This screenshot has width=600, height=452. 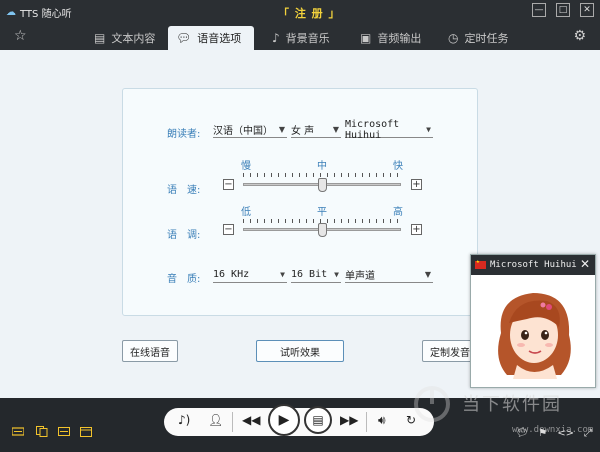 What do you see at coordinates (522, 433) in the screenshot?
I see `chat-icon: 💬︎` at bounding box center [522, 433].